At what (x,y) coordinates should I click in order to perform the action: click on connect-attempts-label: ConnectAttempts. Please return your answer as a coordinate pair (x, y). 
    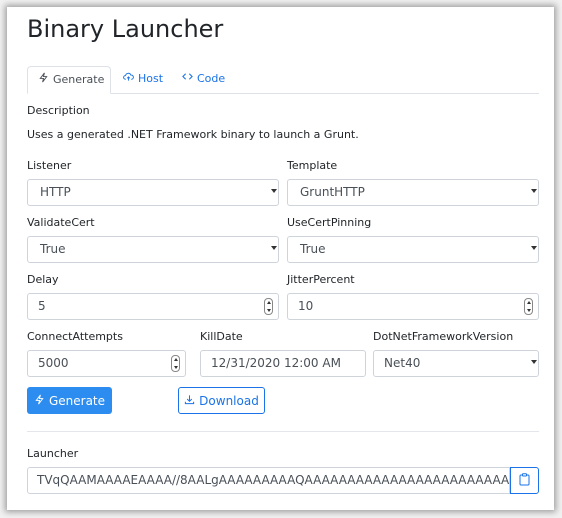
    Looking at the image, I should click on (75, 336).